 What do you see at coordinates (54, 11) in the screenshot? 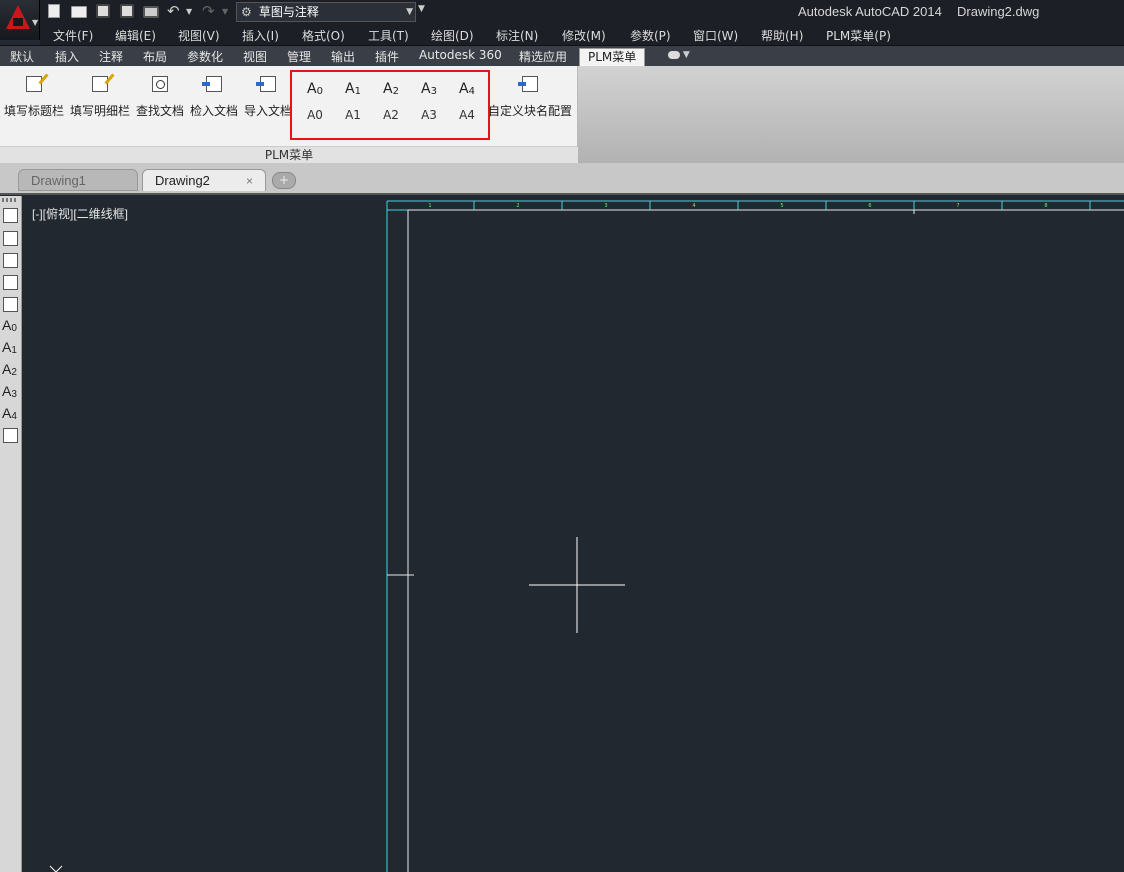
I see `new-file-icon` at bounding box center [54, 11].